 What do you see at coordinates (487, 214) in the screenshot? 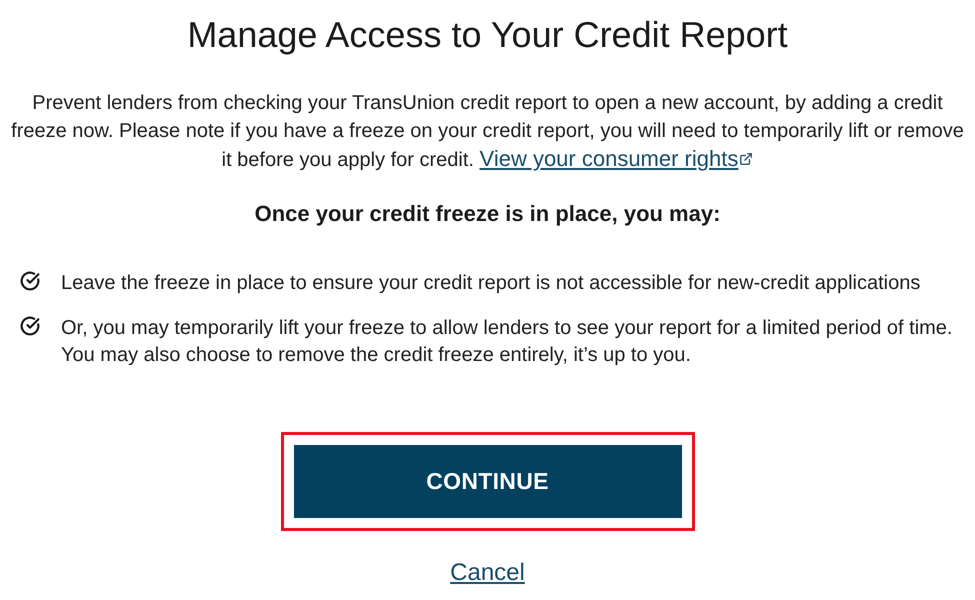
I see `section-heading: Once your credit freeze is in place, you may:` at bounding box center [487, 214].